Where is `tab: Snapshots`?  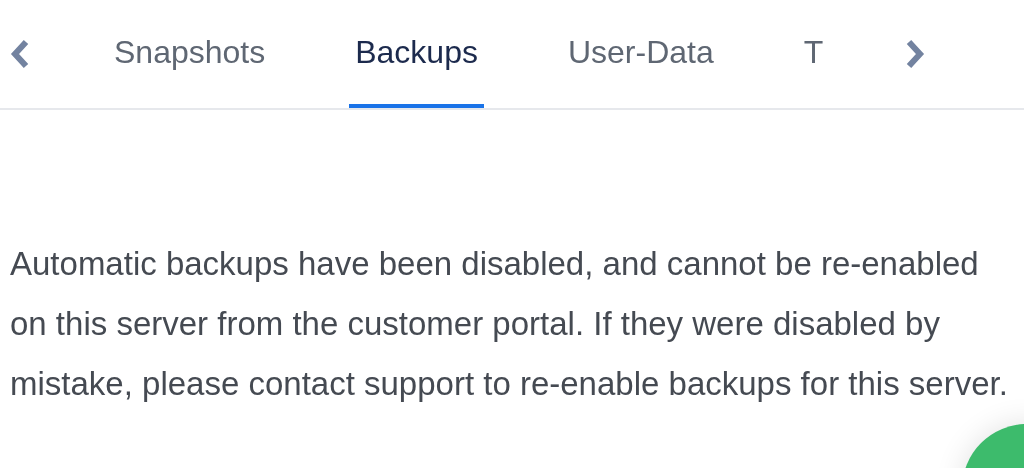 tab: Snapshots is located at coordinates (190, 54).